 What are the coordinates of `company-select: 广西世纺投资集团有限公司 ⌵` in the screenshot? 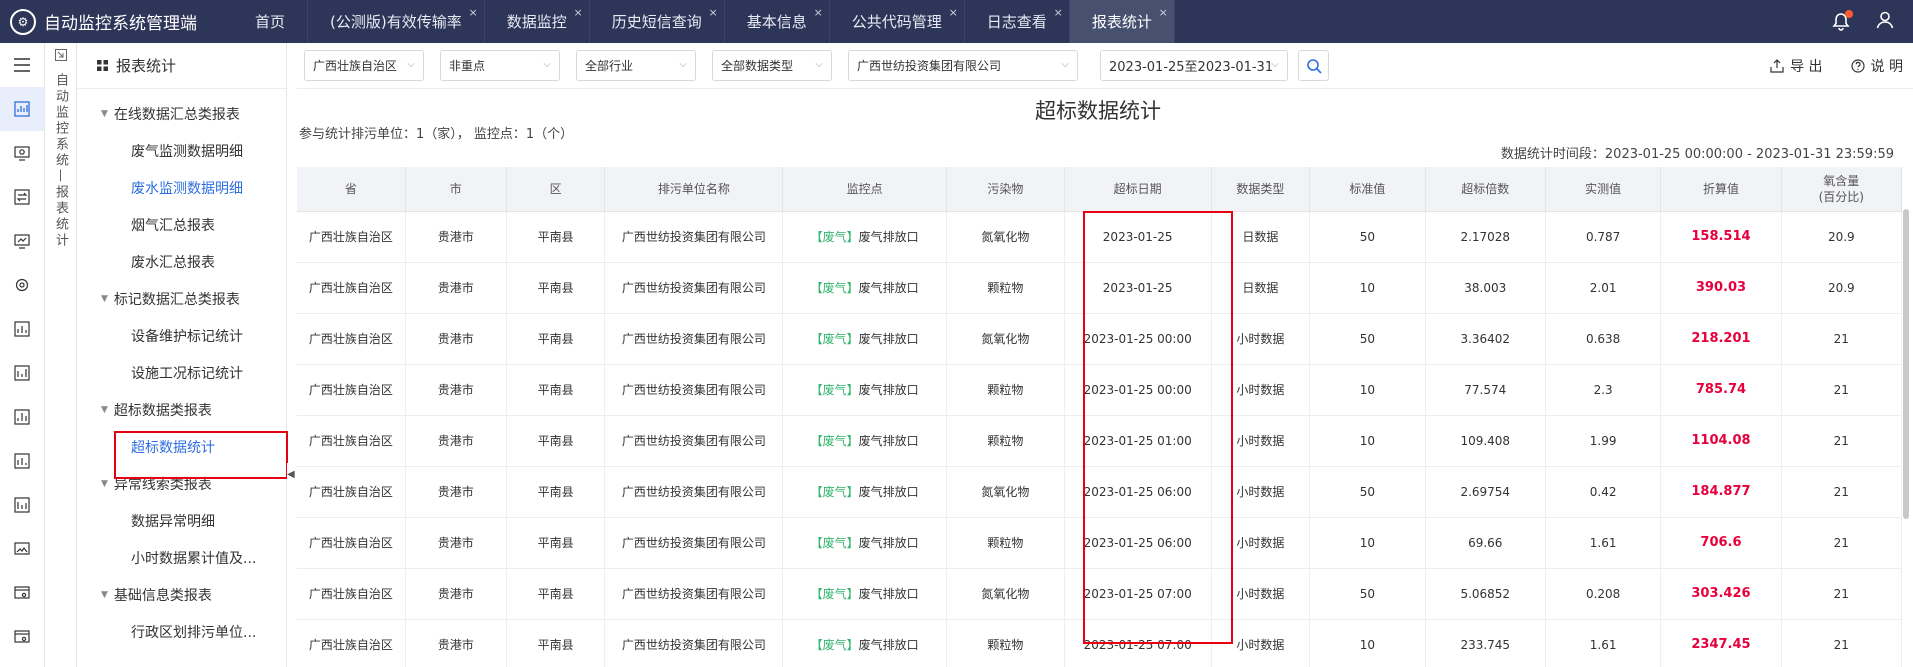 It's located at (963, 65).